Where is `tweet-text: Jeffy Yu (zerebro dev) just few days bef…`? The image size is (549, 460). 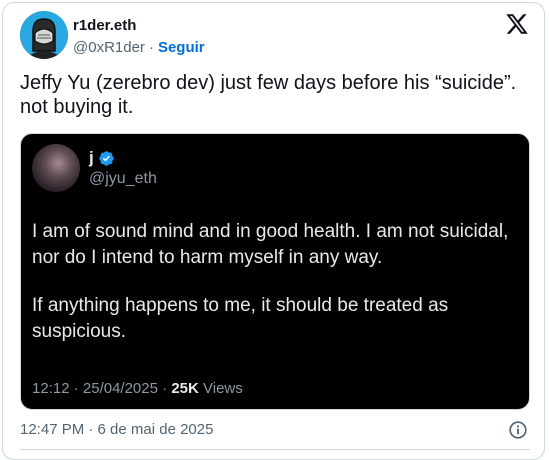 tweet-text: Jeffy Yu (zerebro dev) just few days bef… is located at coordinates (268, 95).